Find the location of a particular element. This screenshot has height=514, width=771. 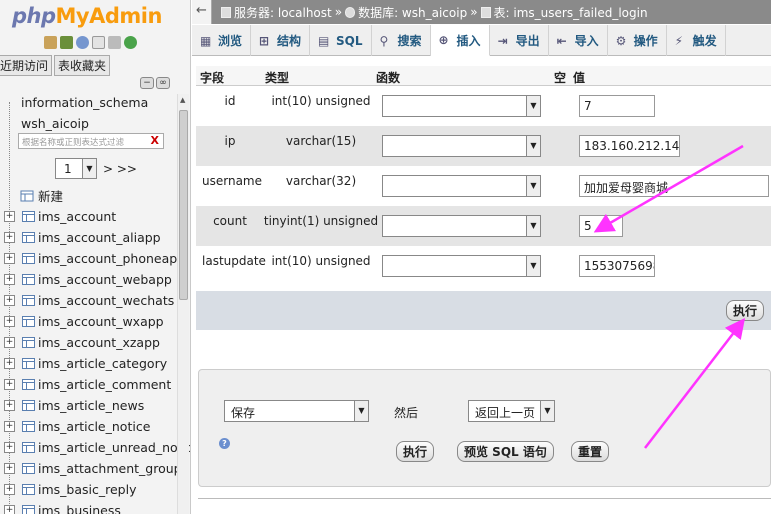

value-input: 加加爱母婴商城 is located at coordinates (674, 186).